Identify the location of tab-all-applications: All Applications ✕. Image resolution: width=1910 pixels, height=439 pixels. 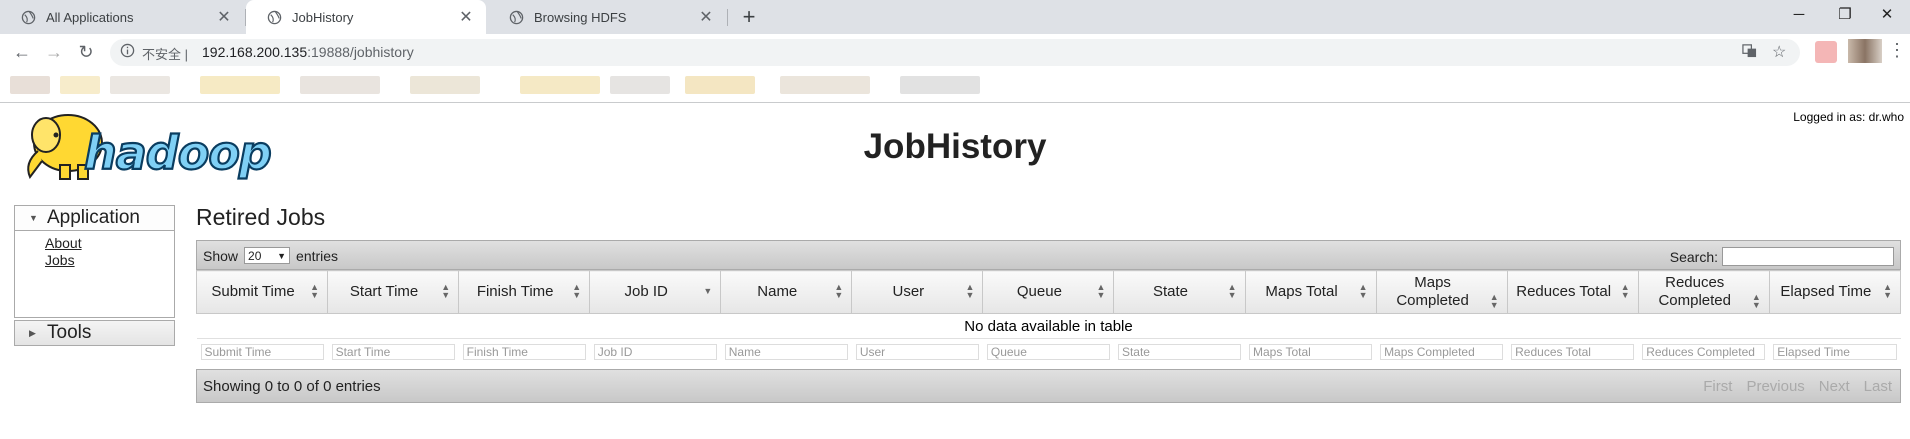
(122, 17).